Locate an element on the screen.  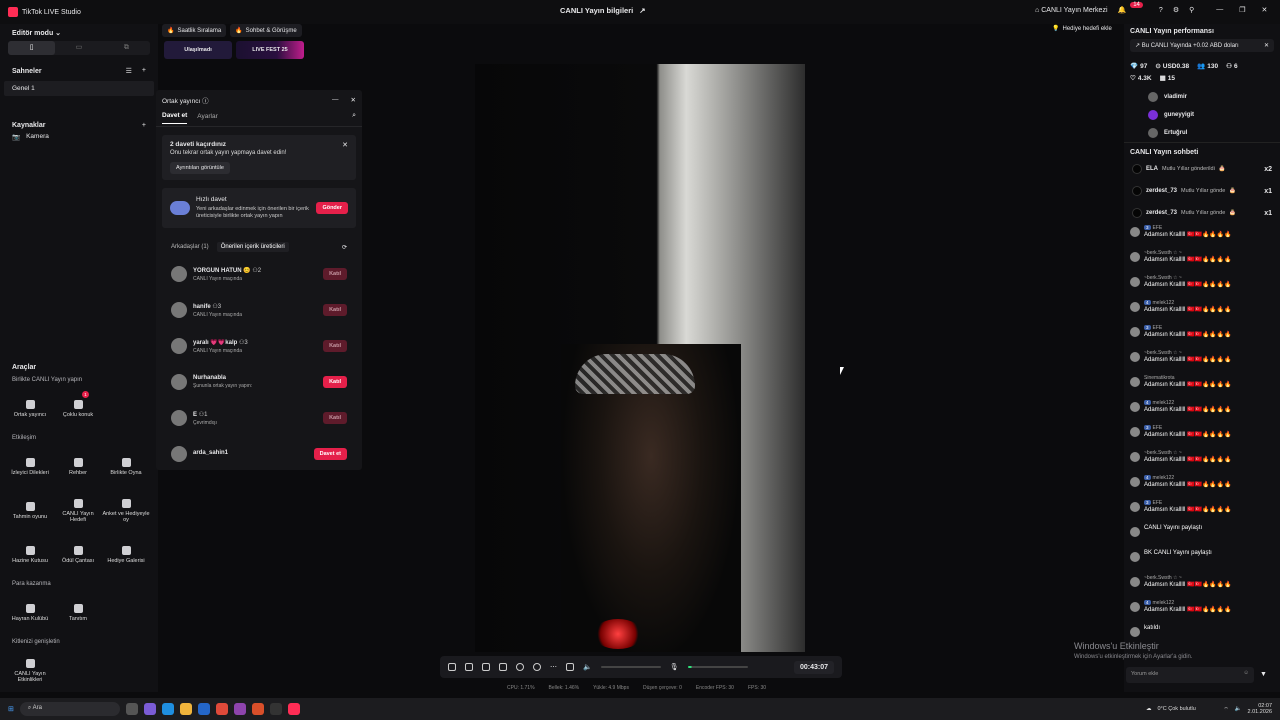
edge-icon is located at coordinates (167, 709).